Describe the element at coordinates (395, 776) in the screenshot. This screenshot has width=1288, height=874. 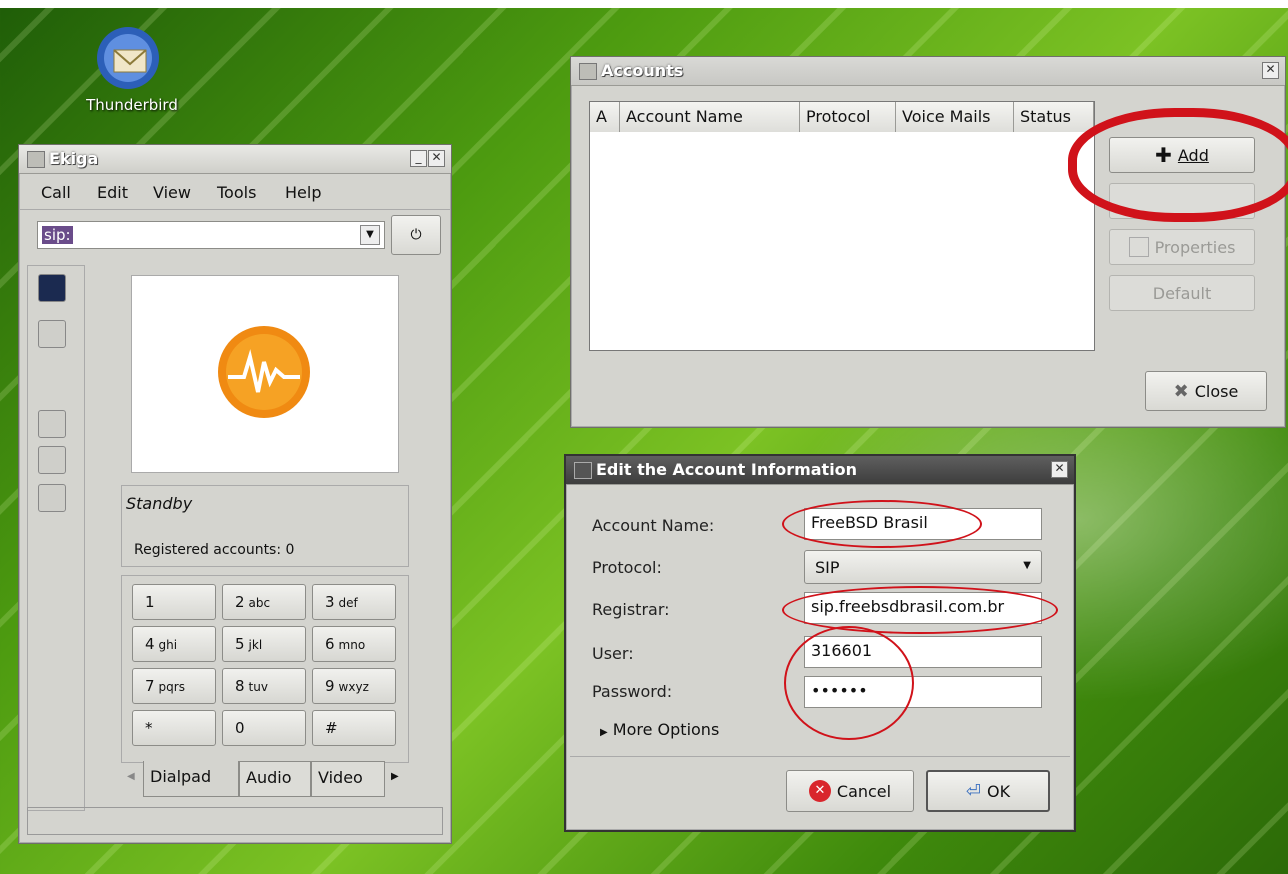
I see `tab-scroll-right: ▶` at that location.